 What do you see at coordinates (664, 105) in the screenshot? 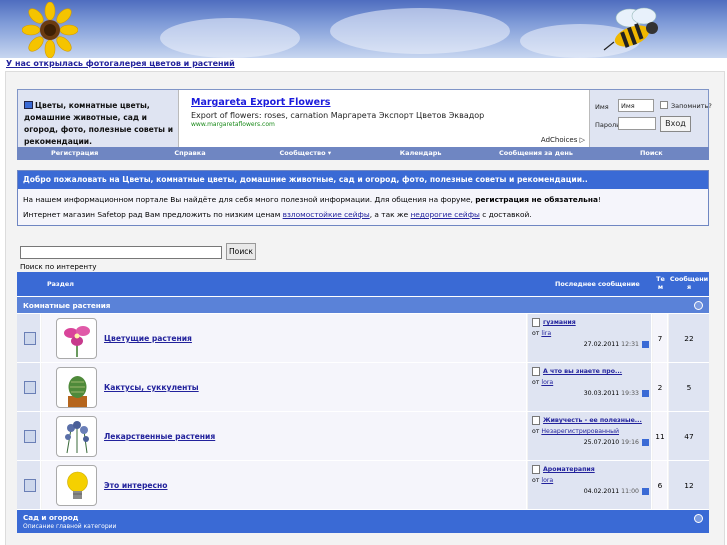
I see `remember-checkbox` at bounding box center [664, 105].